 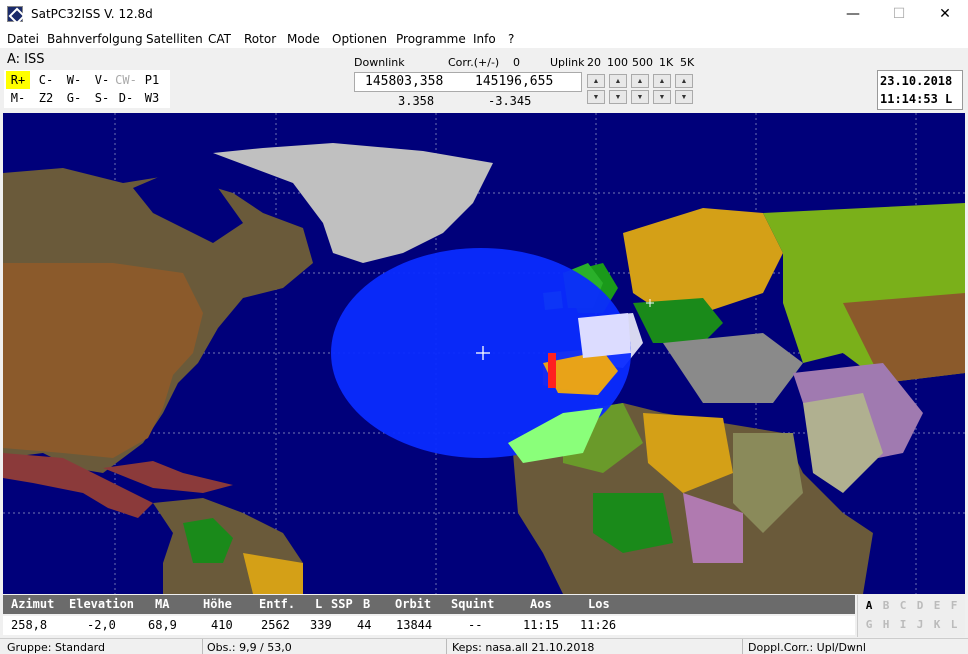 I want to click on header-los: Los, so click(x=599, y=604).